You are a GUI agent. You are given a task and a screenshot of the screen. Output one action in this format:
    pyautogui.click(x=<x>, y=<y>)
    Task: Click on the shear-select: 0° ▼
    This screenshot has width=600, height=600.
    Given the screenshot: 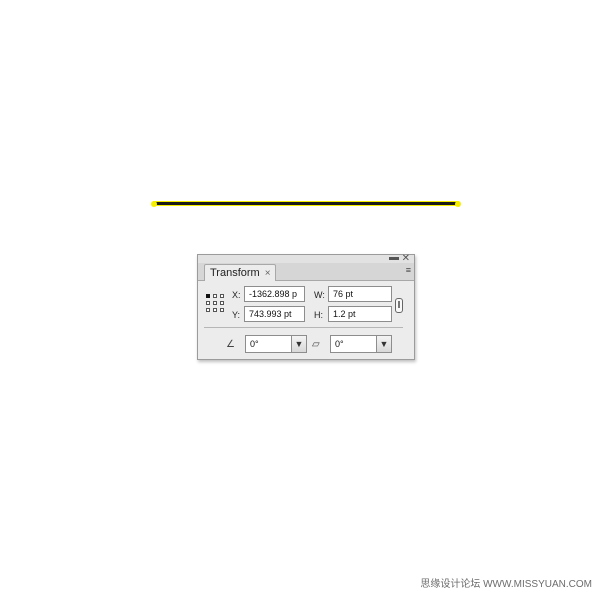 What is the action you would take?
    pyautogui.click(x=361, y=344)
    